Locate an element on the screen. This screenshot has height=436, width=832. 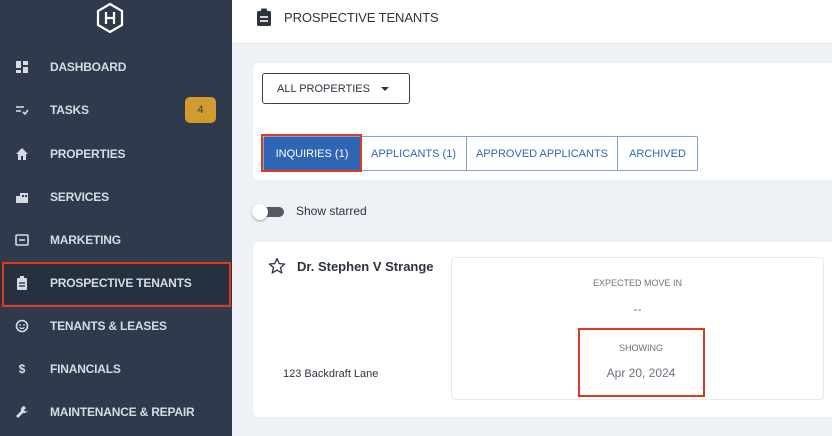
sidebar-item-label: TASKS is located at coordinates (69, 110).